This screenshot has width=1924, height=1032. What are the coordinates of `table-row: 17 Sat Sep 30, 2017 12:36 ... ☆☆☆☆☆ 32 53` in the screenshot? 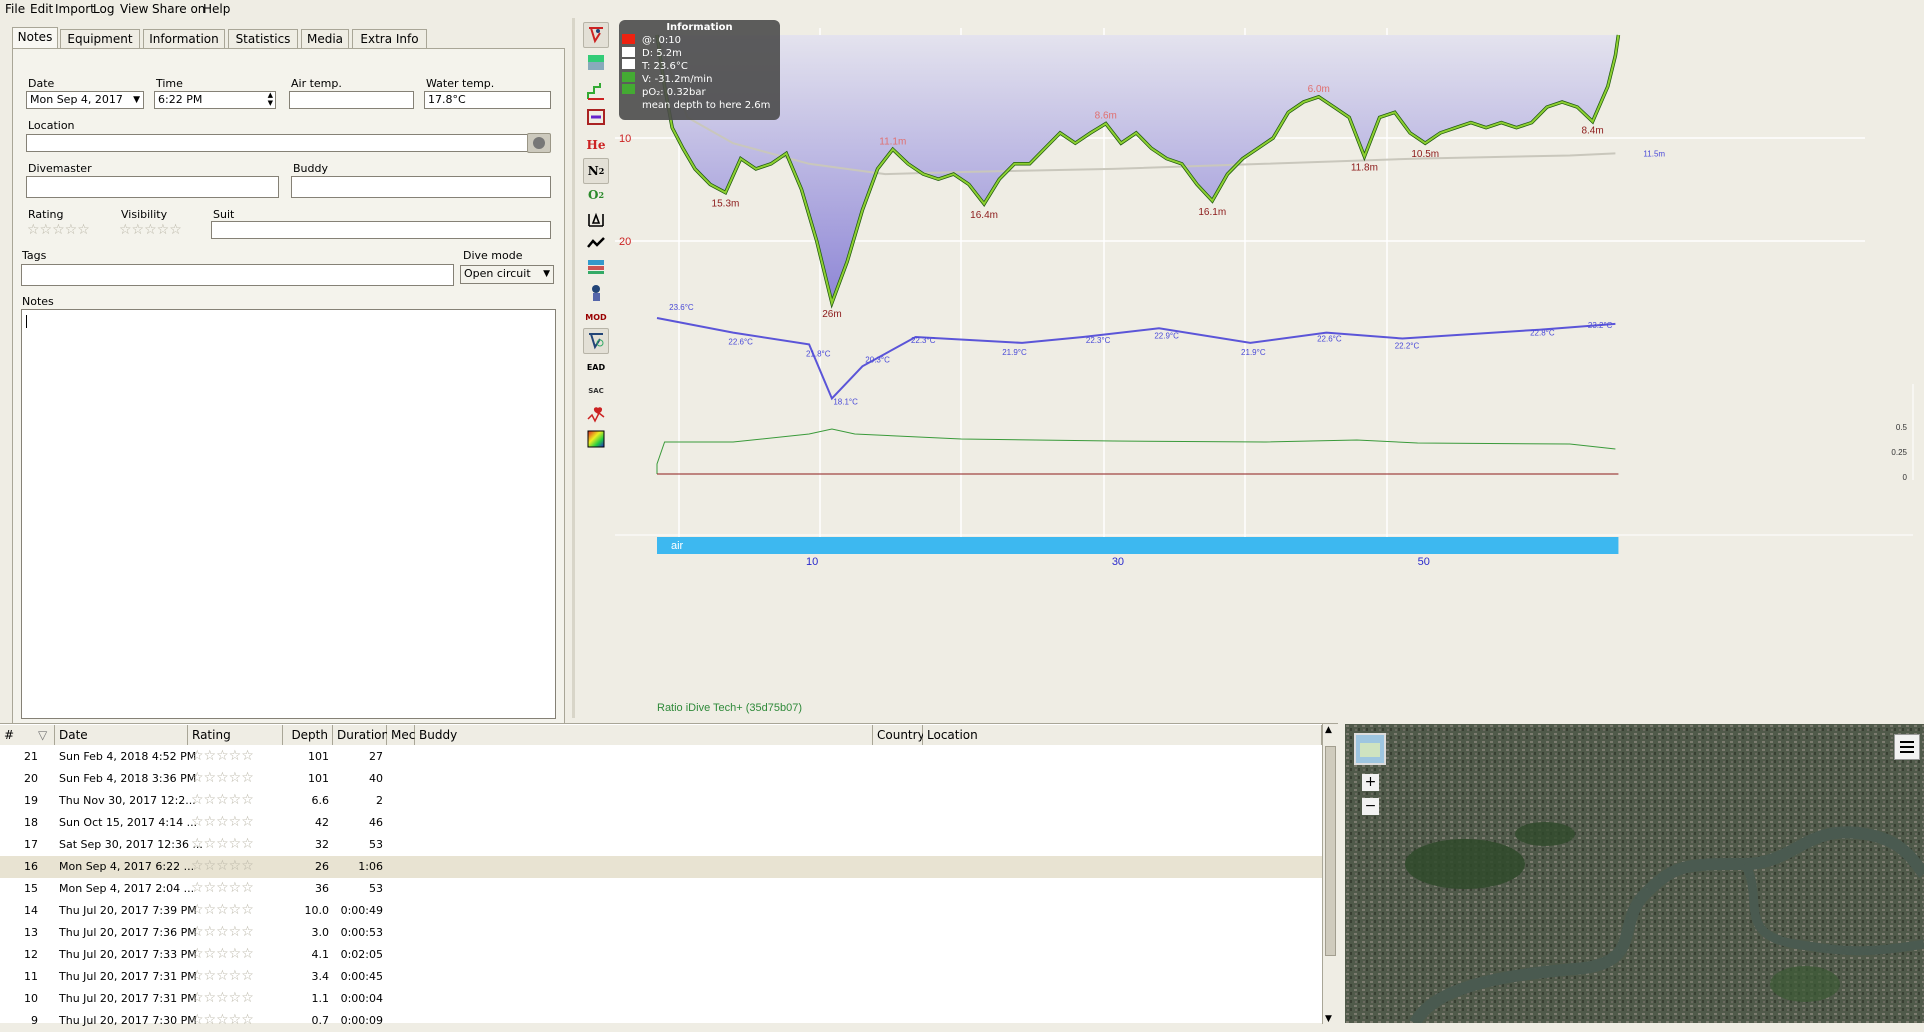 It's located at (661, 845).